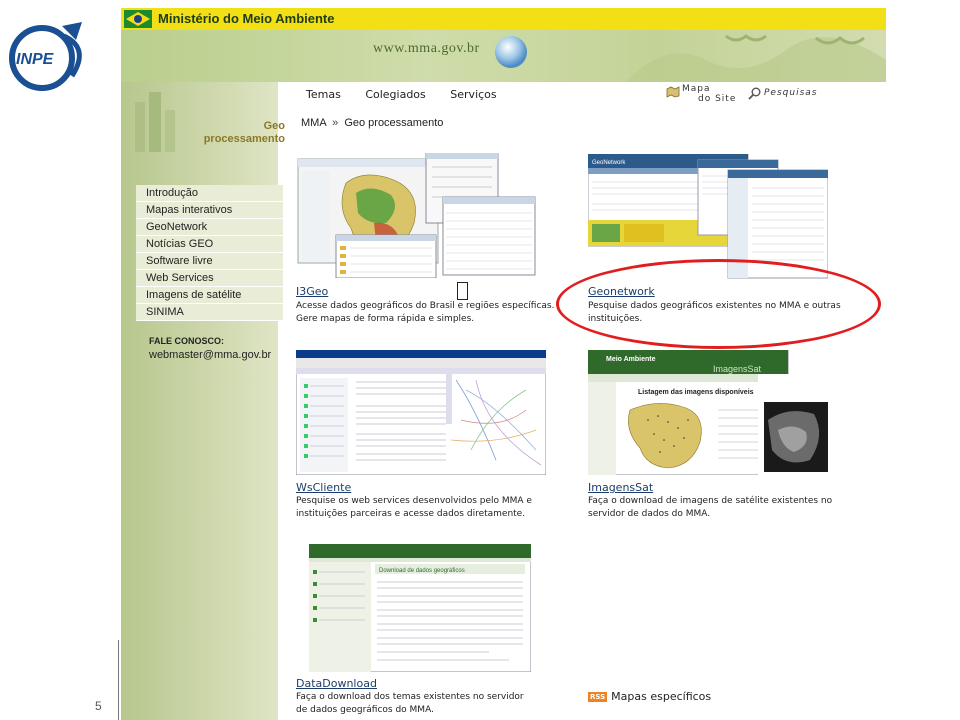  I want to click on globe-icon, so click(511, 52).